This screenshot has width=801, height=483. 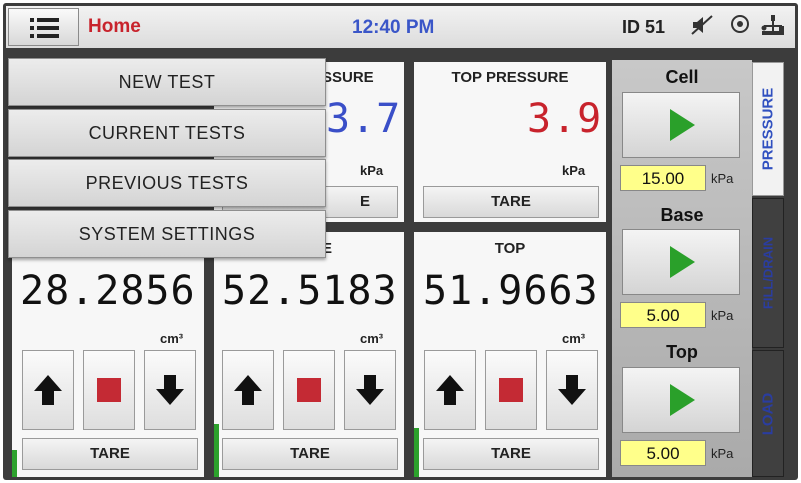 What do you see at coordinates (663, 453) in the screenshot?
I see `top-setpoint-field: 5.00` at bounding box center [663, 453].